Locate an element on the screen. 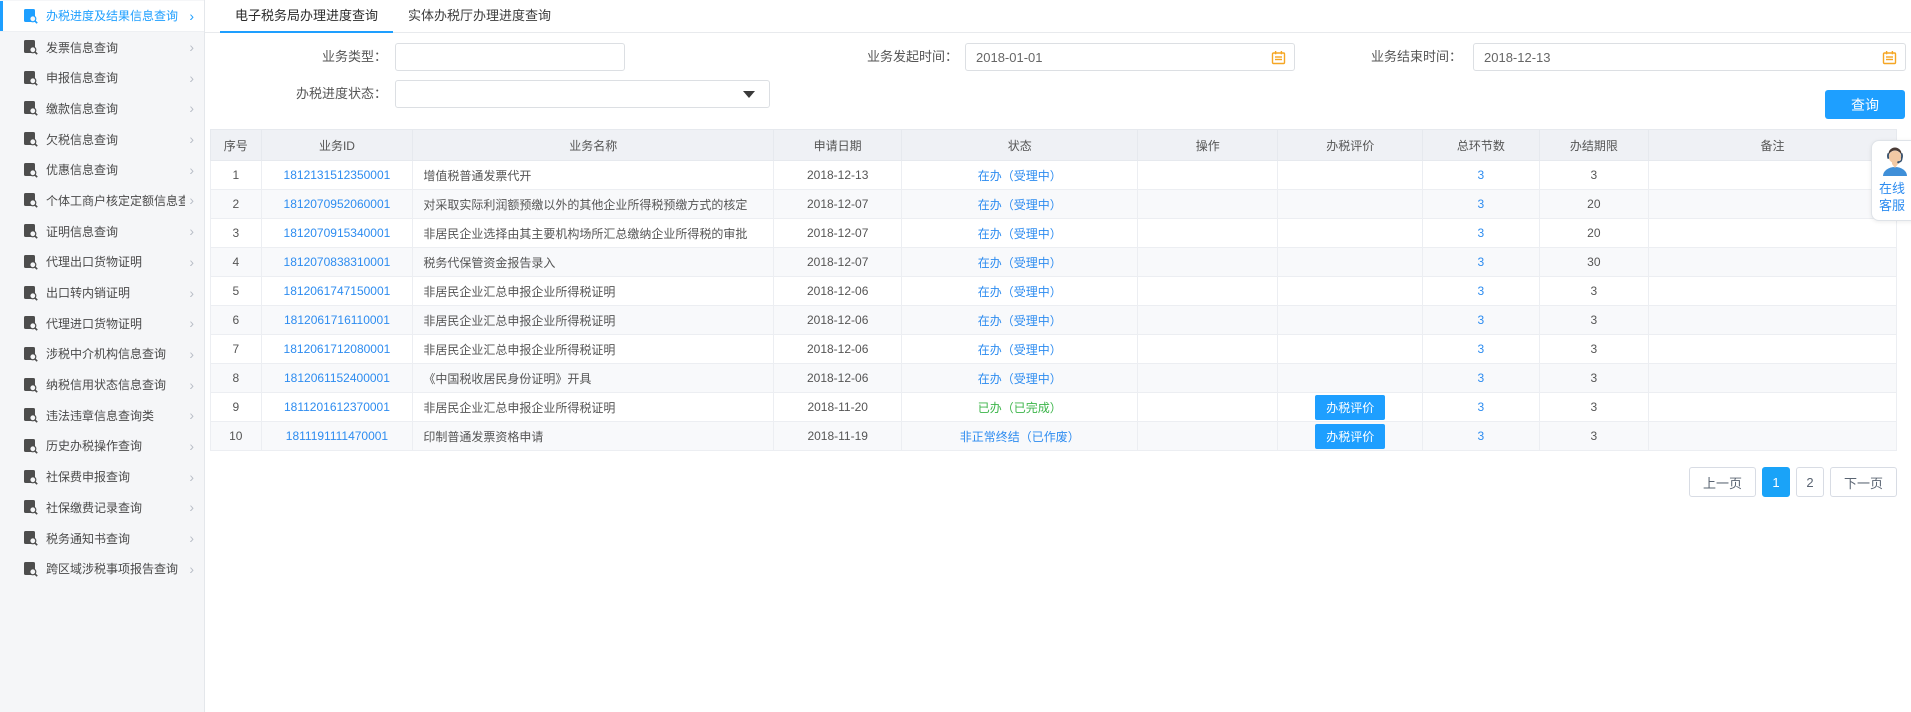 The image size is (1911, 712). business-id-link: 1812070838310001 is located at coordinates (337, 262).